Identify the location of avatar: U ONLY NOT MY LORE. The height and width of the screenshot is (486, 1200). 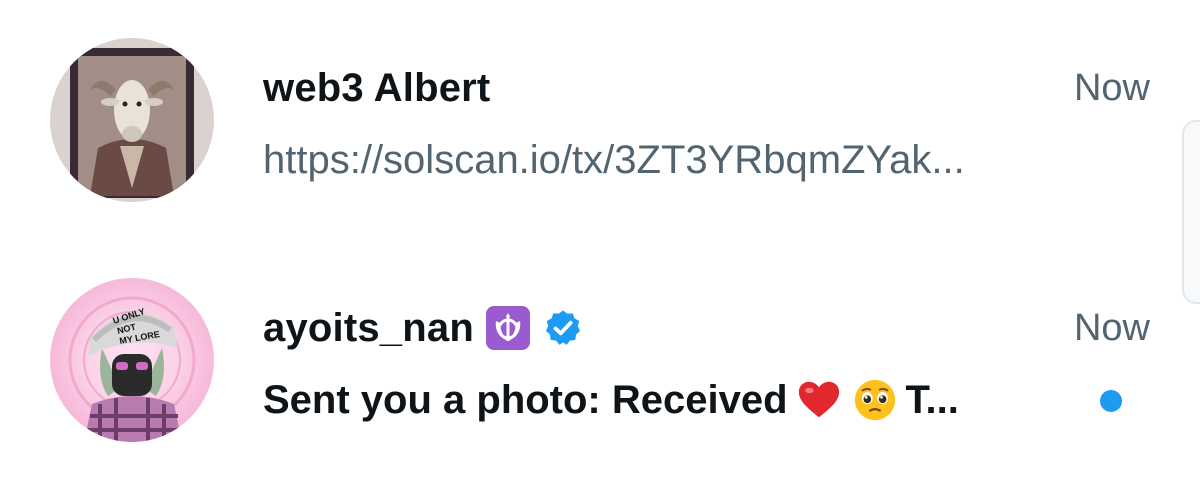
(132, 360).